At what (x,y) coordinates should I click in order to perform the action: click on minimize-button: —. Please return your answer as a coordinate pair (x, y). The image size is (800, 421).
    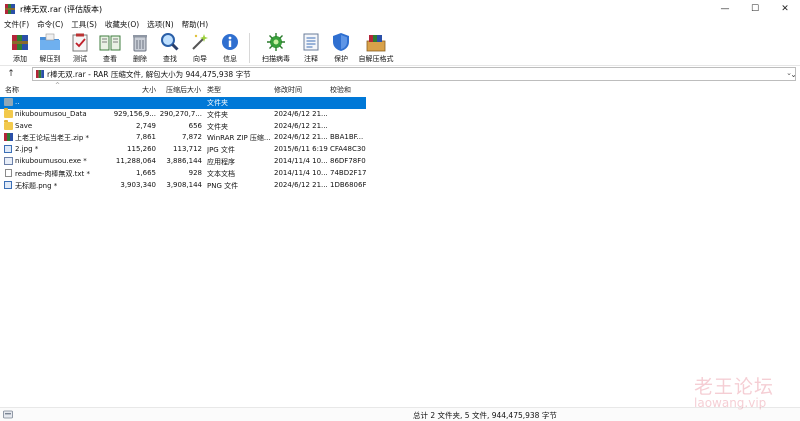
    Looking at the image, I should click on (725, 9).